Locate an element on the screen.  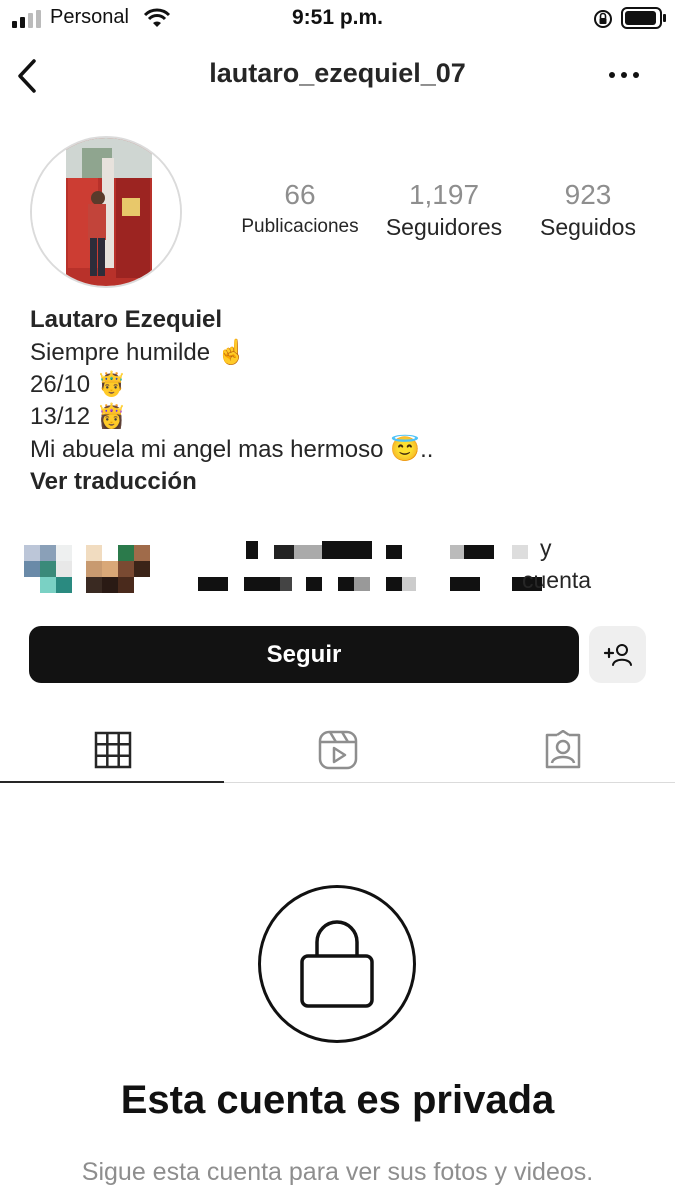
stat-posts-value: 66 is located at coordinates (300, 194).